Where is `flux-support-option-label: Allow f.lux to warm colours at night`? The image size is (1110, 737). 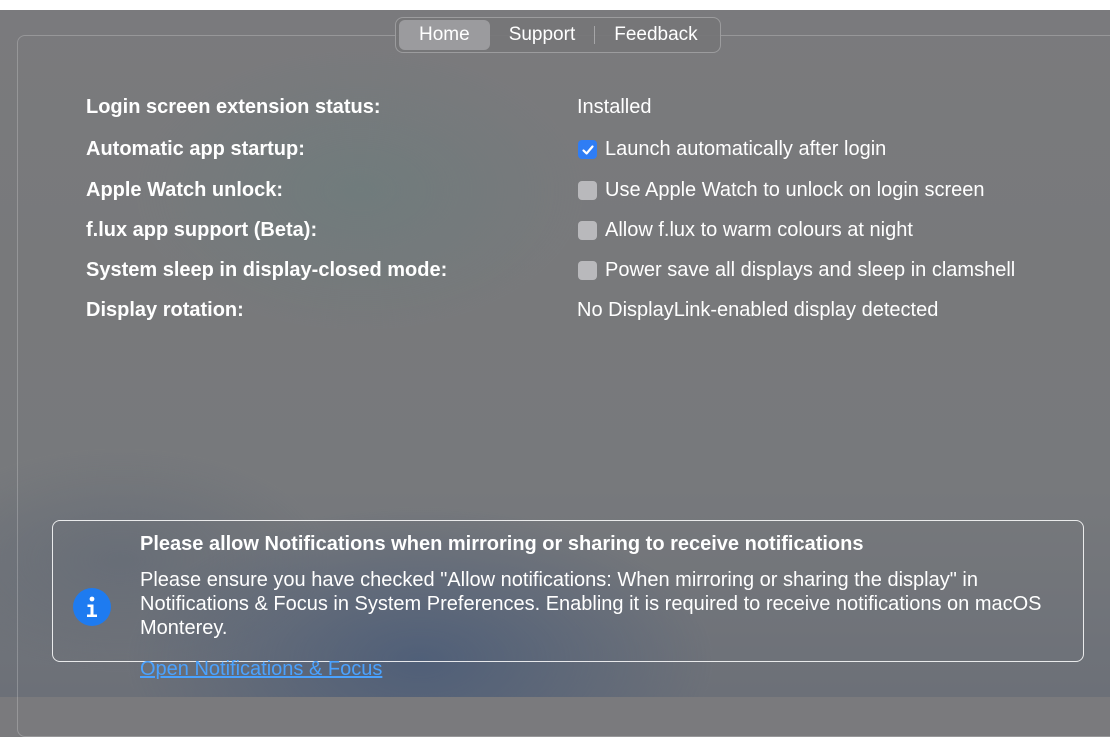 flux-support-option-label: Allow f.lux to warm colours at night is located at coordinates (759, 230).